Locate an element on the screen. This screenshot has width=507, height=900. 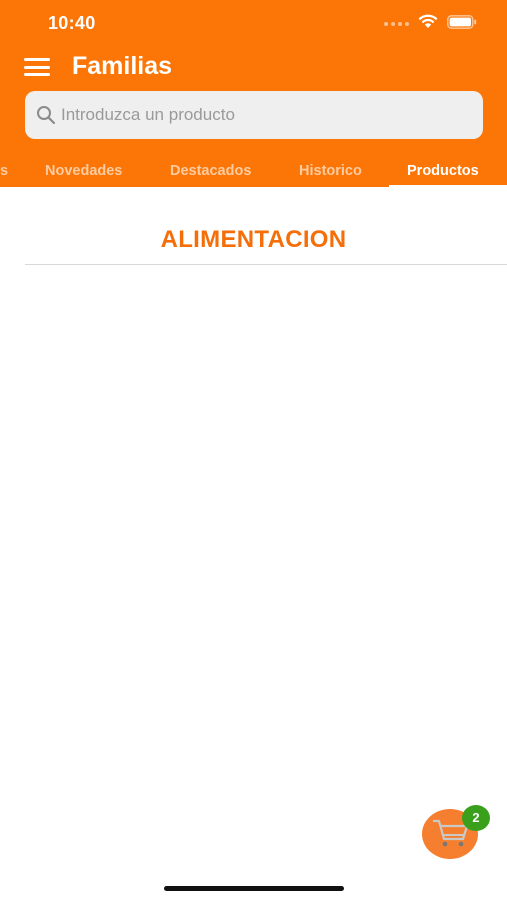
search-input is located at coordinates (261, 115).